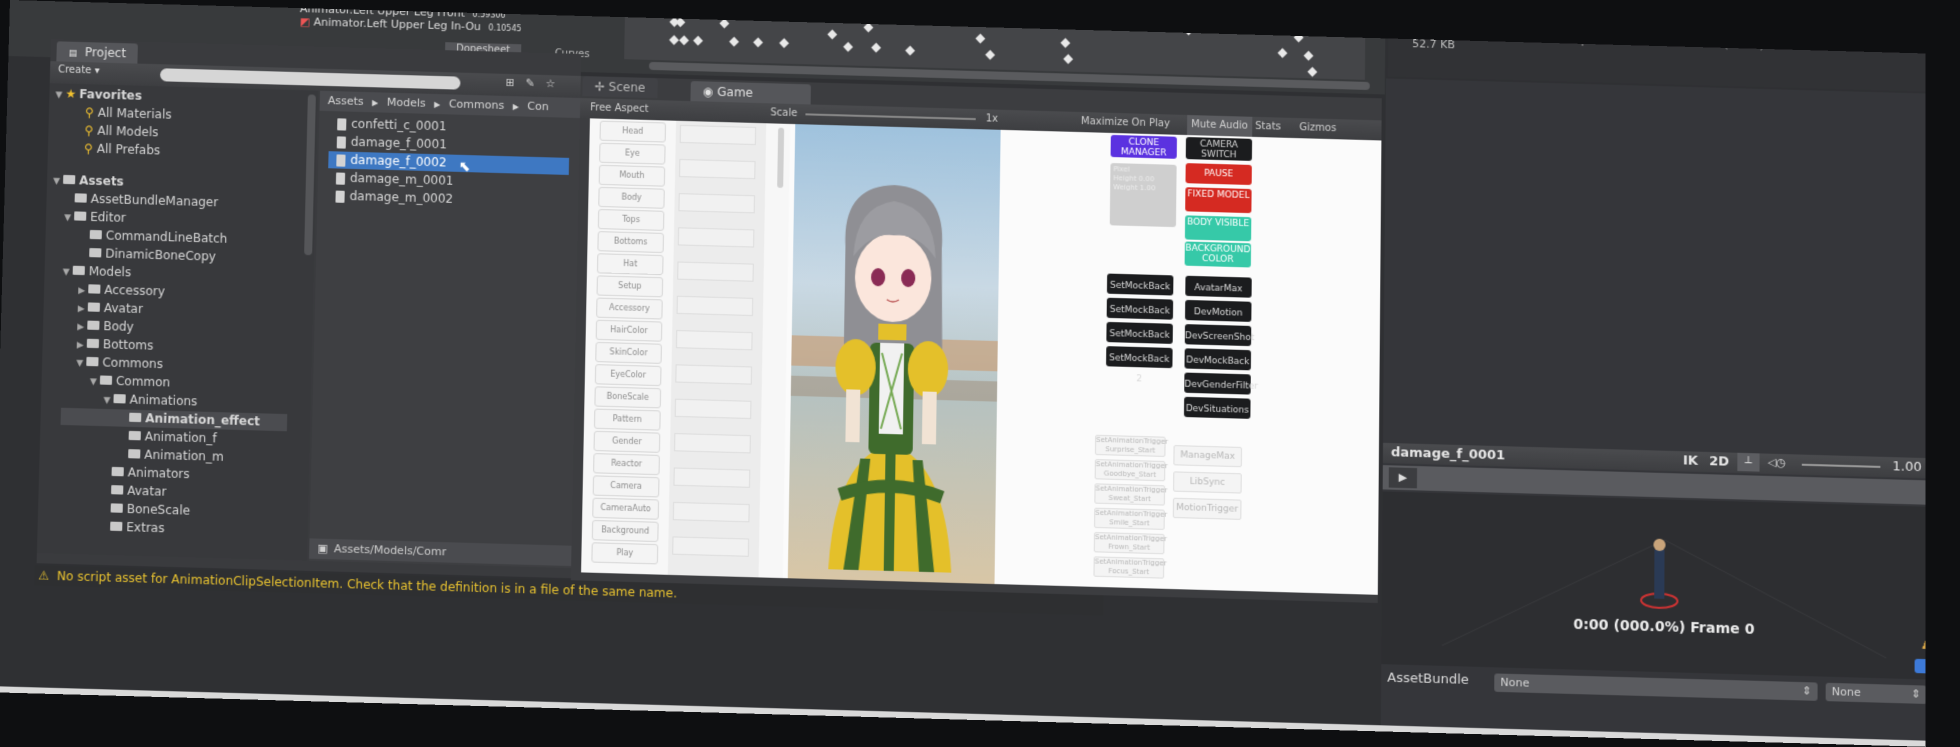  I want to click on search-input, so click(310, 78).